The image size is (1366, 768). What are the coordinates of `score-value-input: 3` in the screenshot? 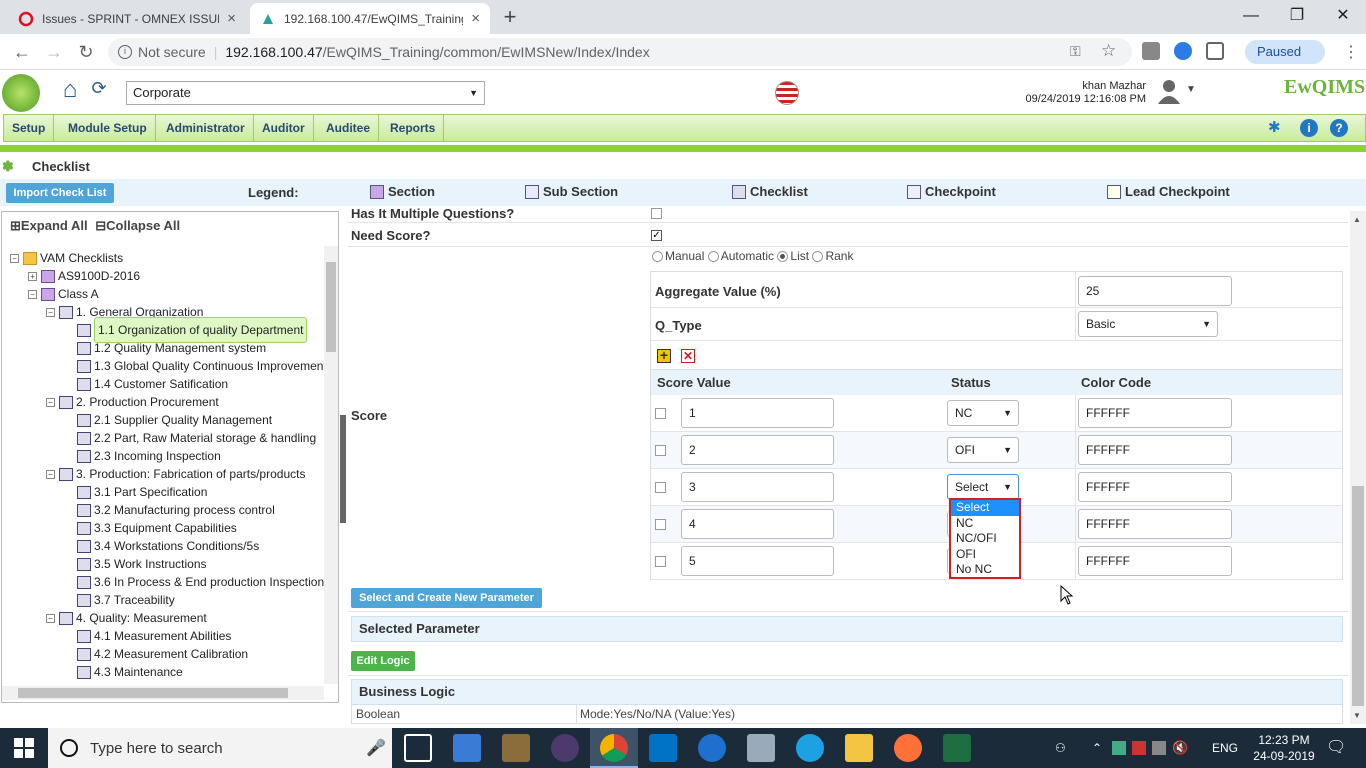 It's located at (757, 487).